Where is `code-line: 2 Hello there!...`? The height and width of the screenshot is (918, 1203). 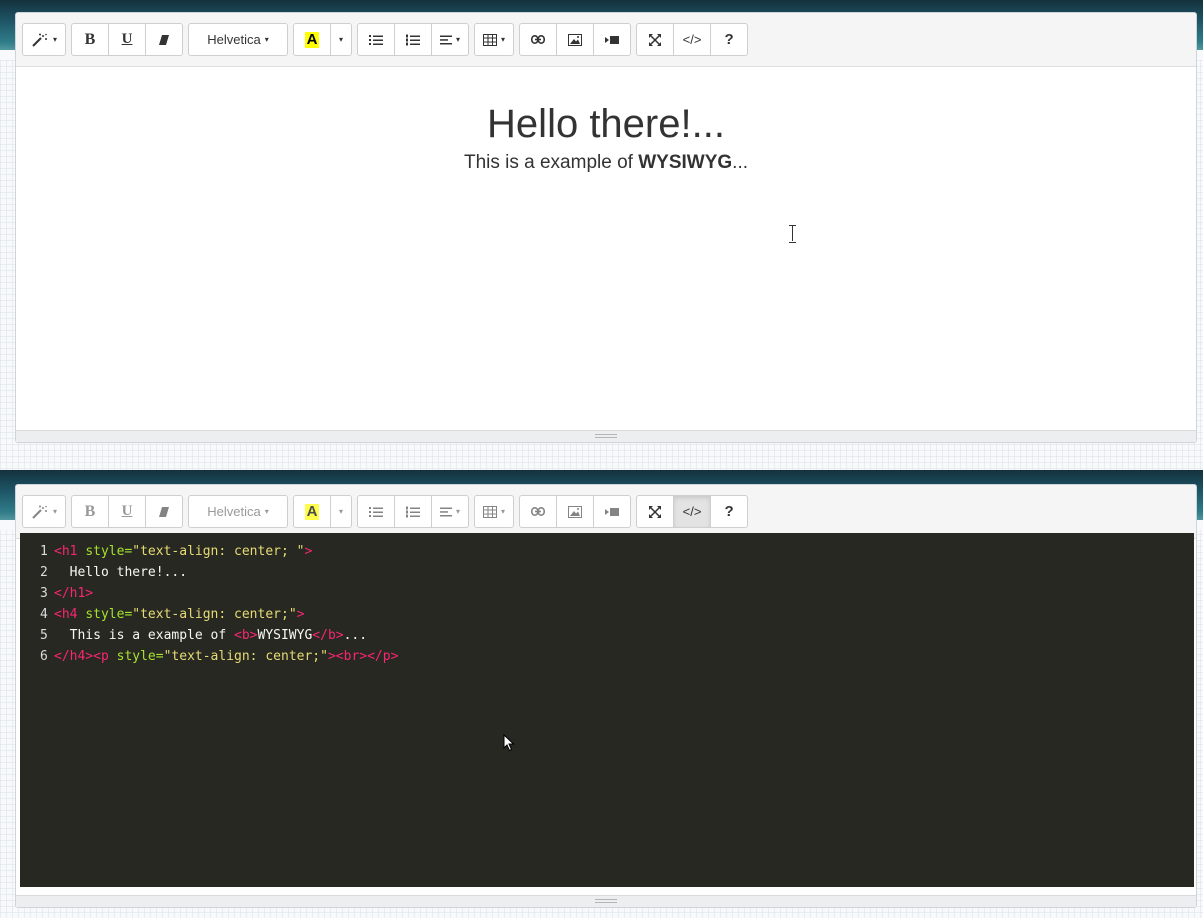 code-line: 2 Hello there!... is located at coordinates (617, 572).